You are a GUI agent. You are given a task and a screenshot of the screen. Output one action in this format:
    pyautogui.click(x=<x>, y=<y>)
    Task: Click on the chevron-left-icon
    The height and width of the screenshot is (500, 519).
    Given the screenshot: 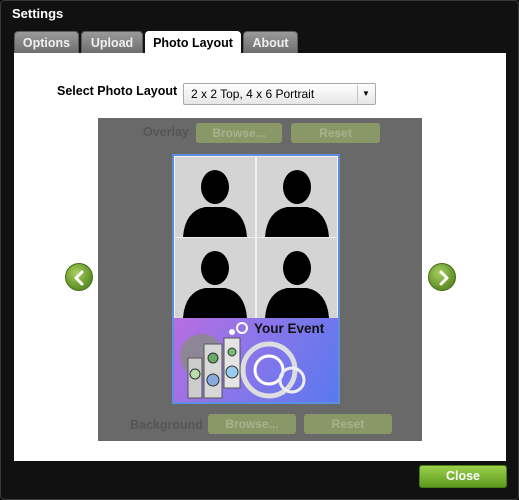 What is the action you would take?
    pyautogui.click(x=79, y=278)
    